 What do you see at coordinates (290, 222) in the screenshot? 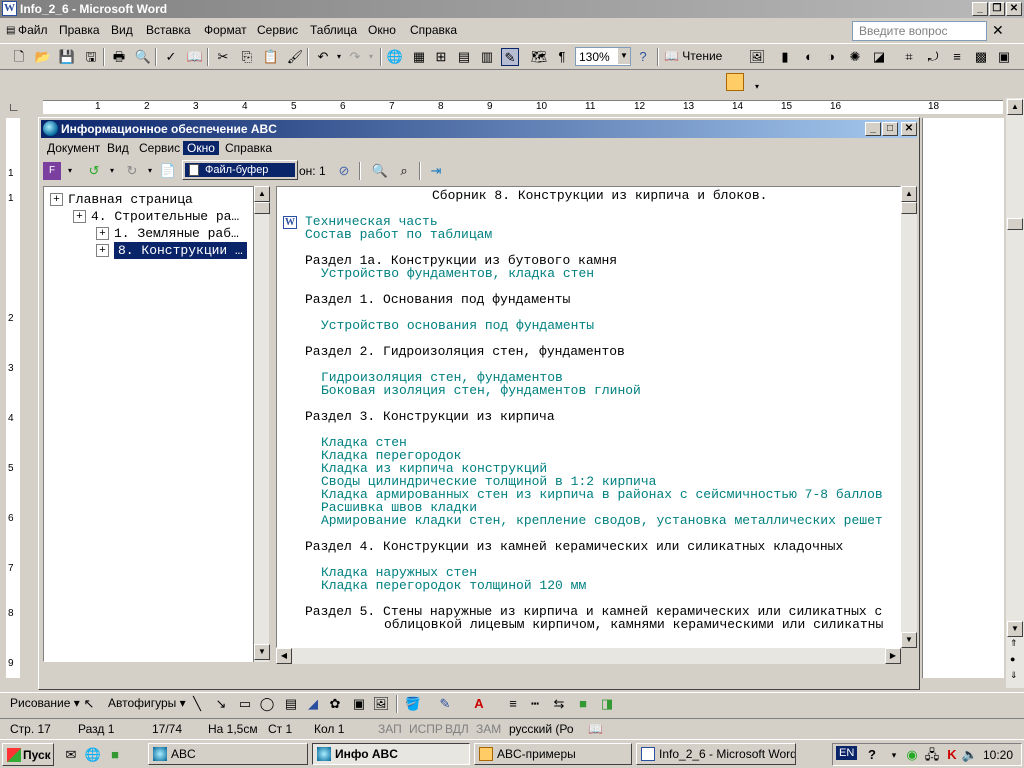
I see `word-doc-icon: W` at bounding box center [290, 222].